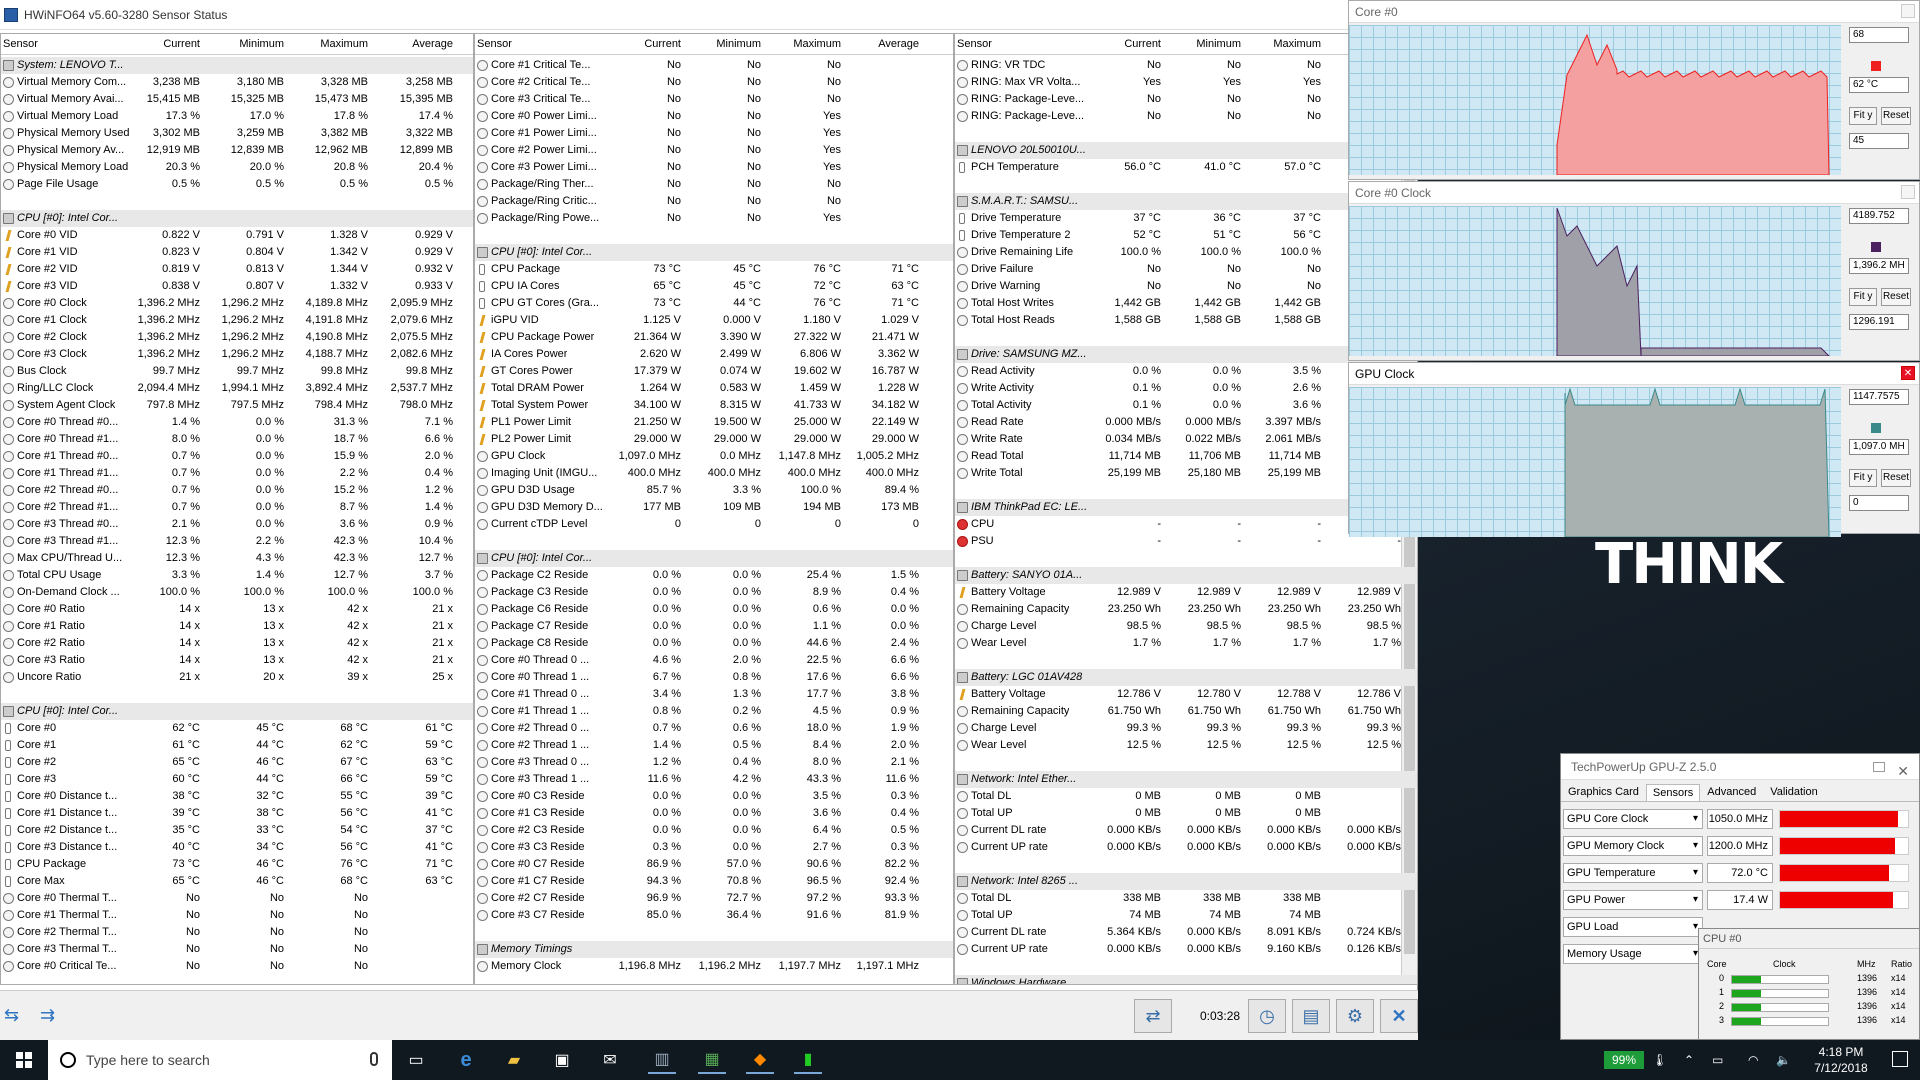 This screenshot has width=1920, height=1080. Describe the element at coordinates (1783, 1060) in the screenshot. I see `volume-icon: 🔈` at that location.